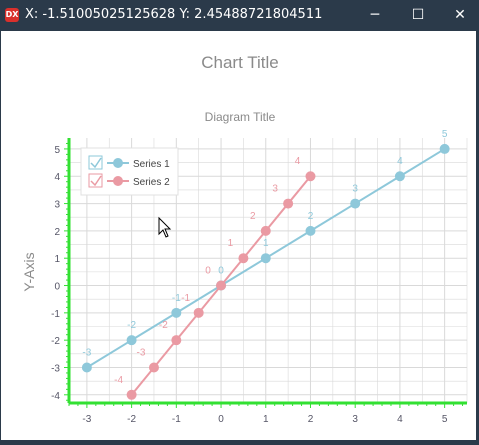 This screenshot has height=445, width=479. I want to click on x-tick-label: 5, so click(445, 419).